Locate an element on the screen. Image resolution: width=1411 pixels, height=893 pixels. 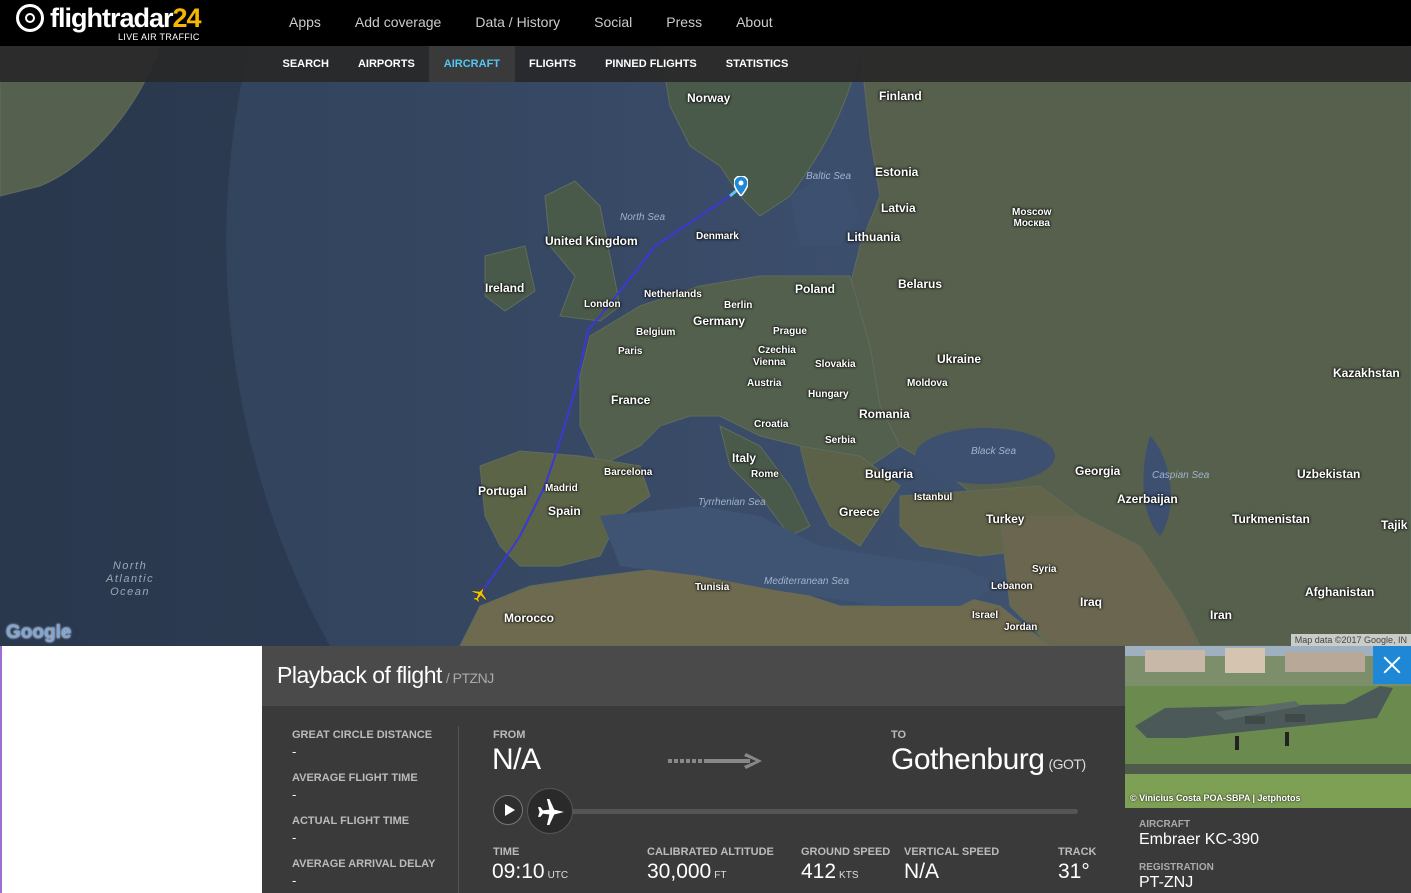
map-city-label: Rome is located at coordinates (765, 474).